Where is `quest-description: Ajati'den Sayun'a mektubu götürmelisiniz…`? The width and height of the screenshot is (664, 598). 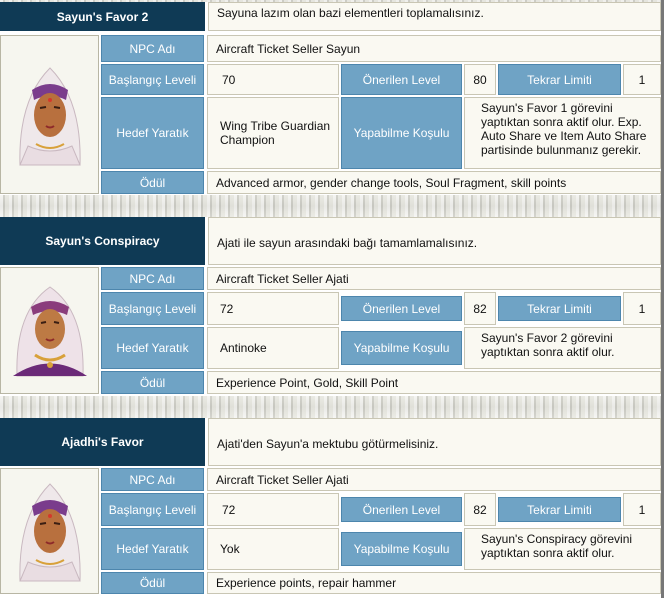
quest-description: Ajati'den Sayun'a mektubu götürmelisiniz… is located at coordinates (434, 442).